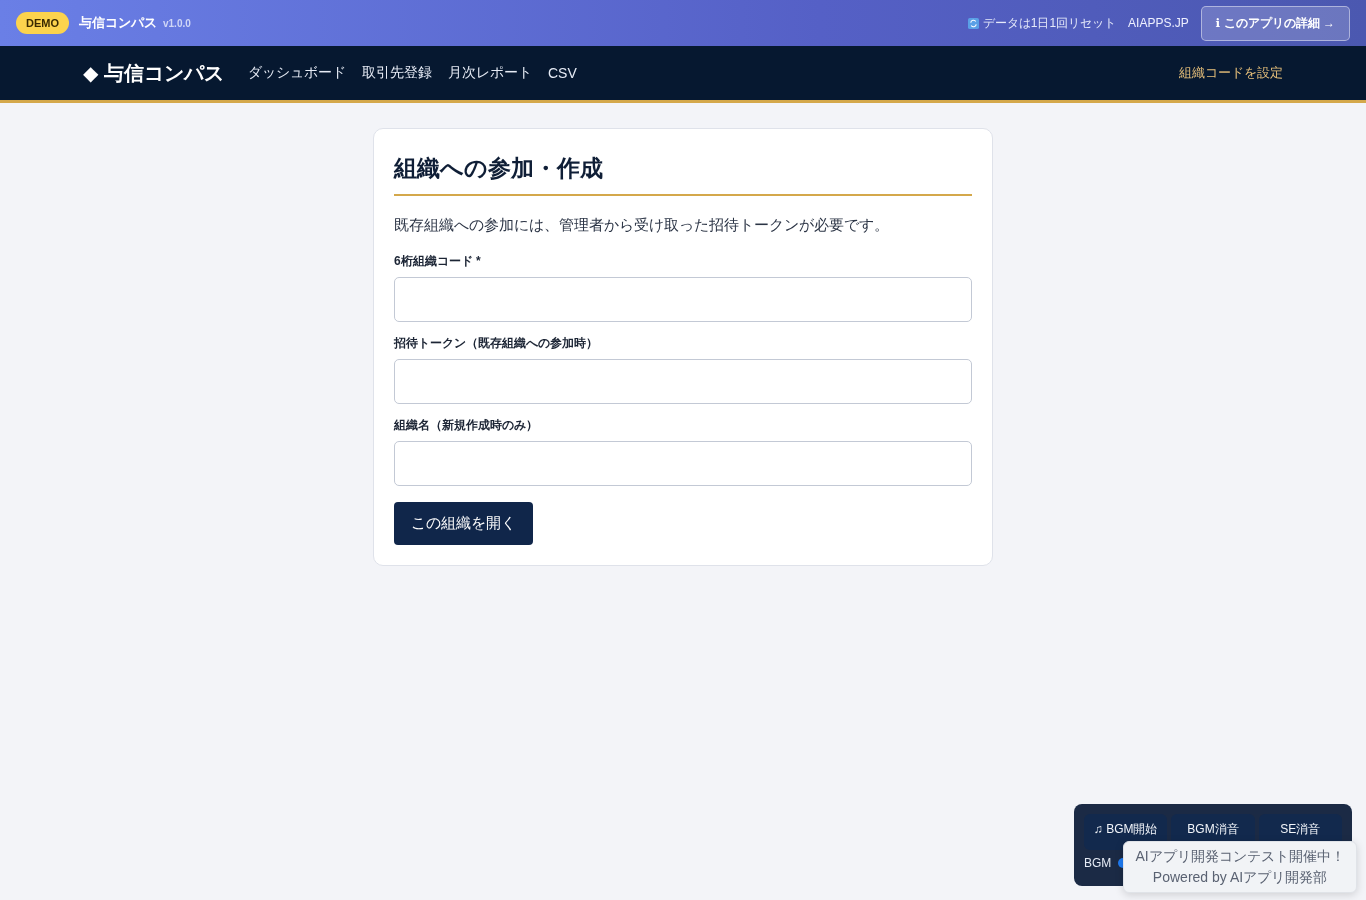  What do you see at coordinates (118, 23) in the screenshot?
I see `app-name: 与信コンパス` at bounding box center [118, 23].